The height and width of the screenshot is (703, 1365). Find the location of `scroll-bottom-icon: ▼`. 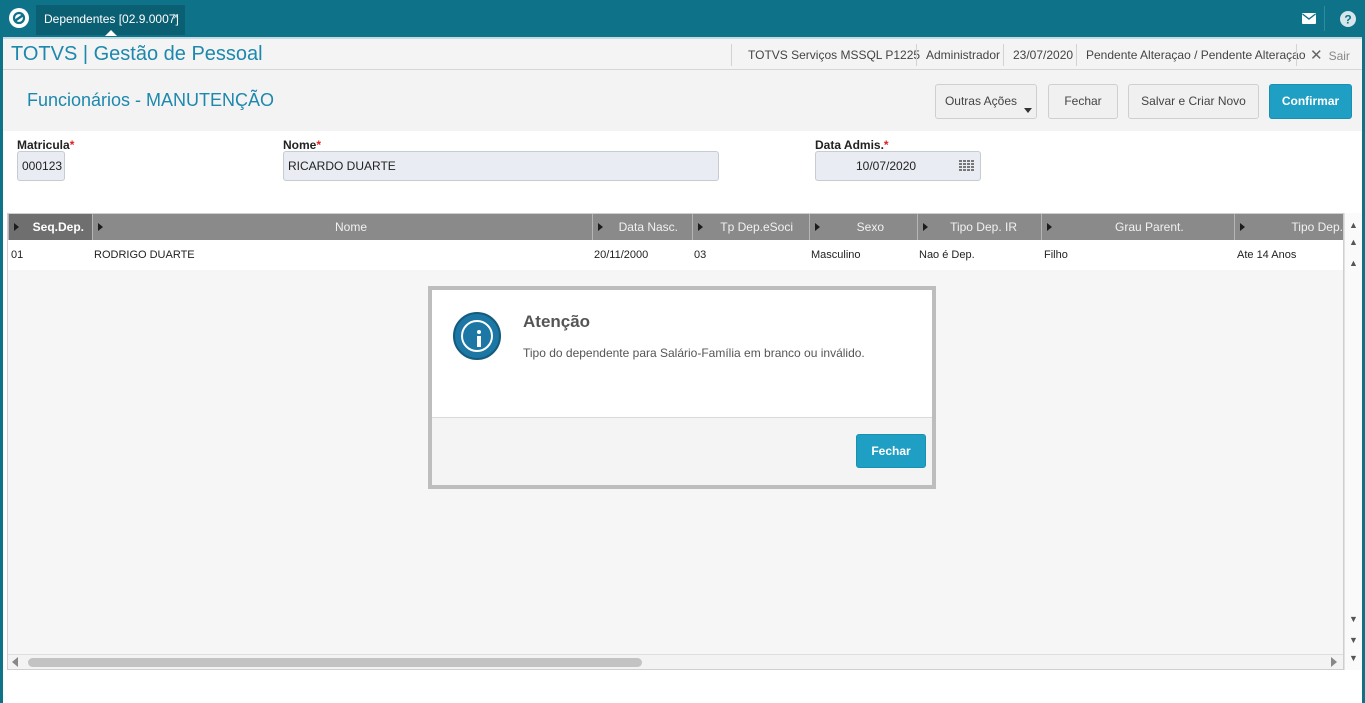

scroll-bottom-icon: ▼ is located at coordinates (1353, 658).